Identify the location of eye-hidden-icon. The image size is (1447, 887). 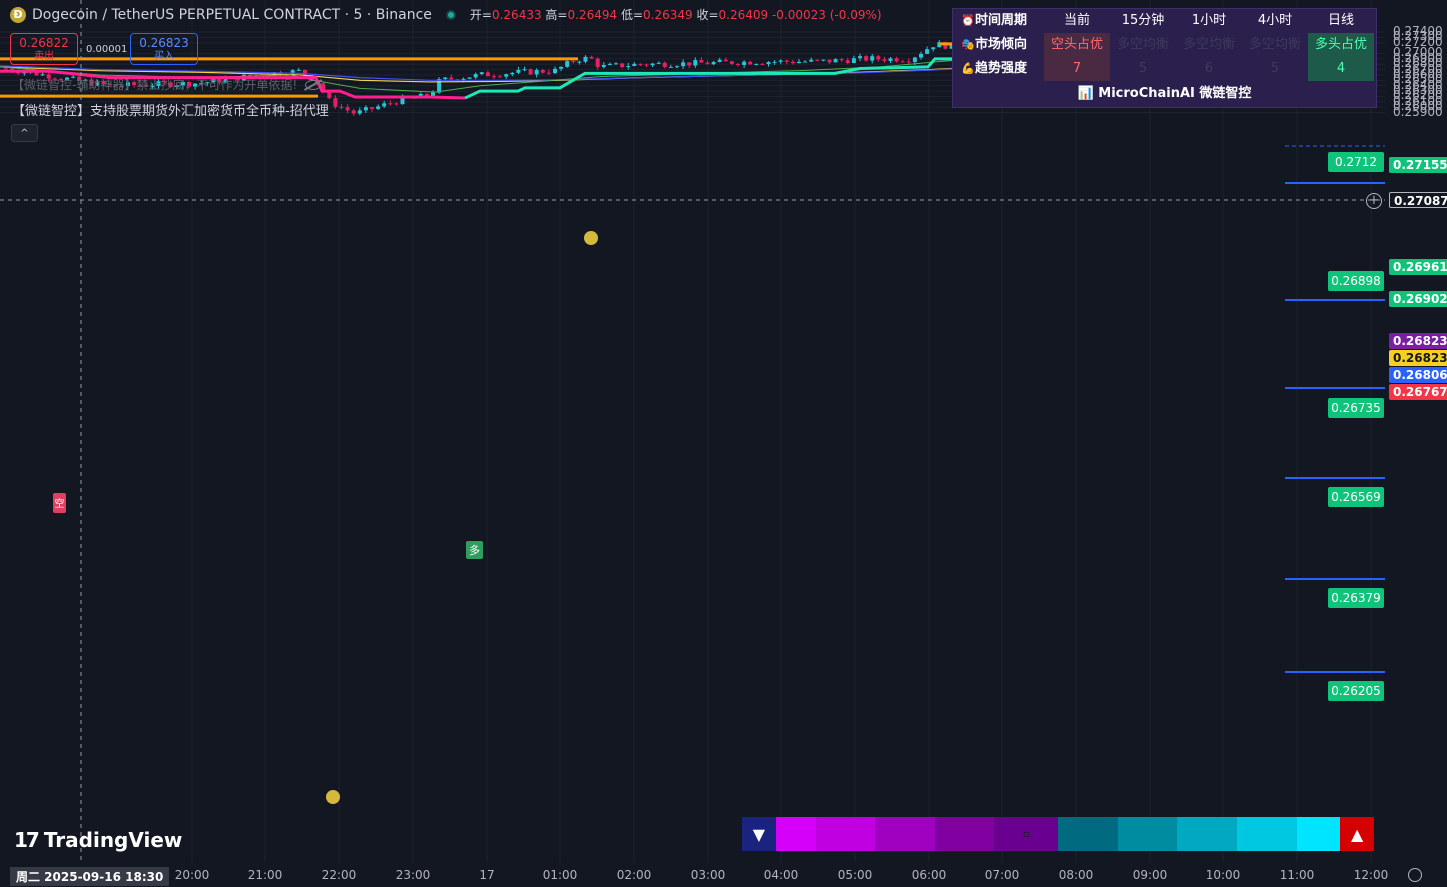
(313, 84).